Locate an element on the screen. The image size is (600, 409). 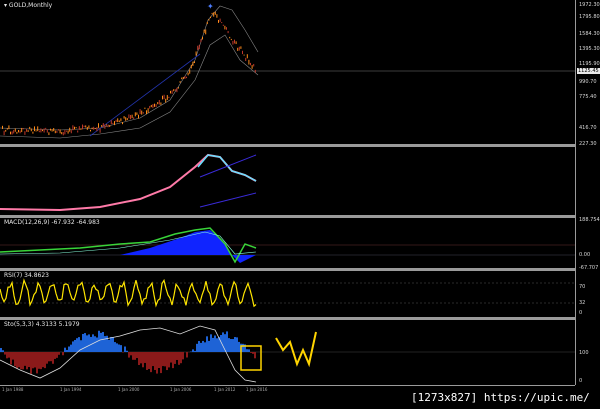
macd-pane: MACD(12,26,9) -67.932 -64.983 is located at coordinates (287, 243).